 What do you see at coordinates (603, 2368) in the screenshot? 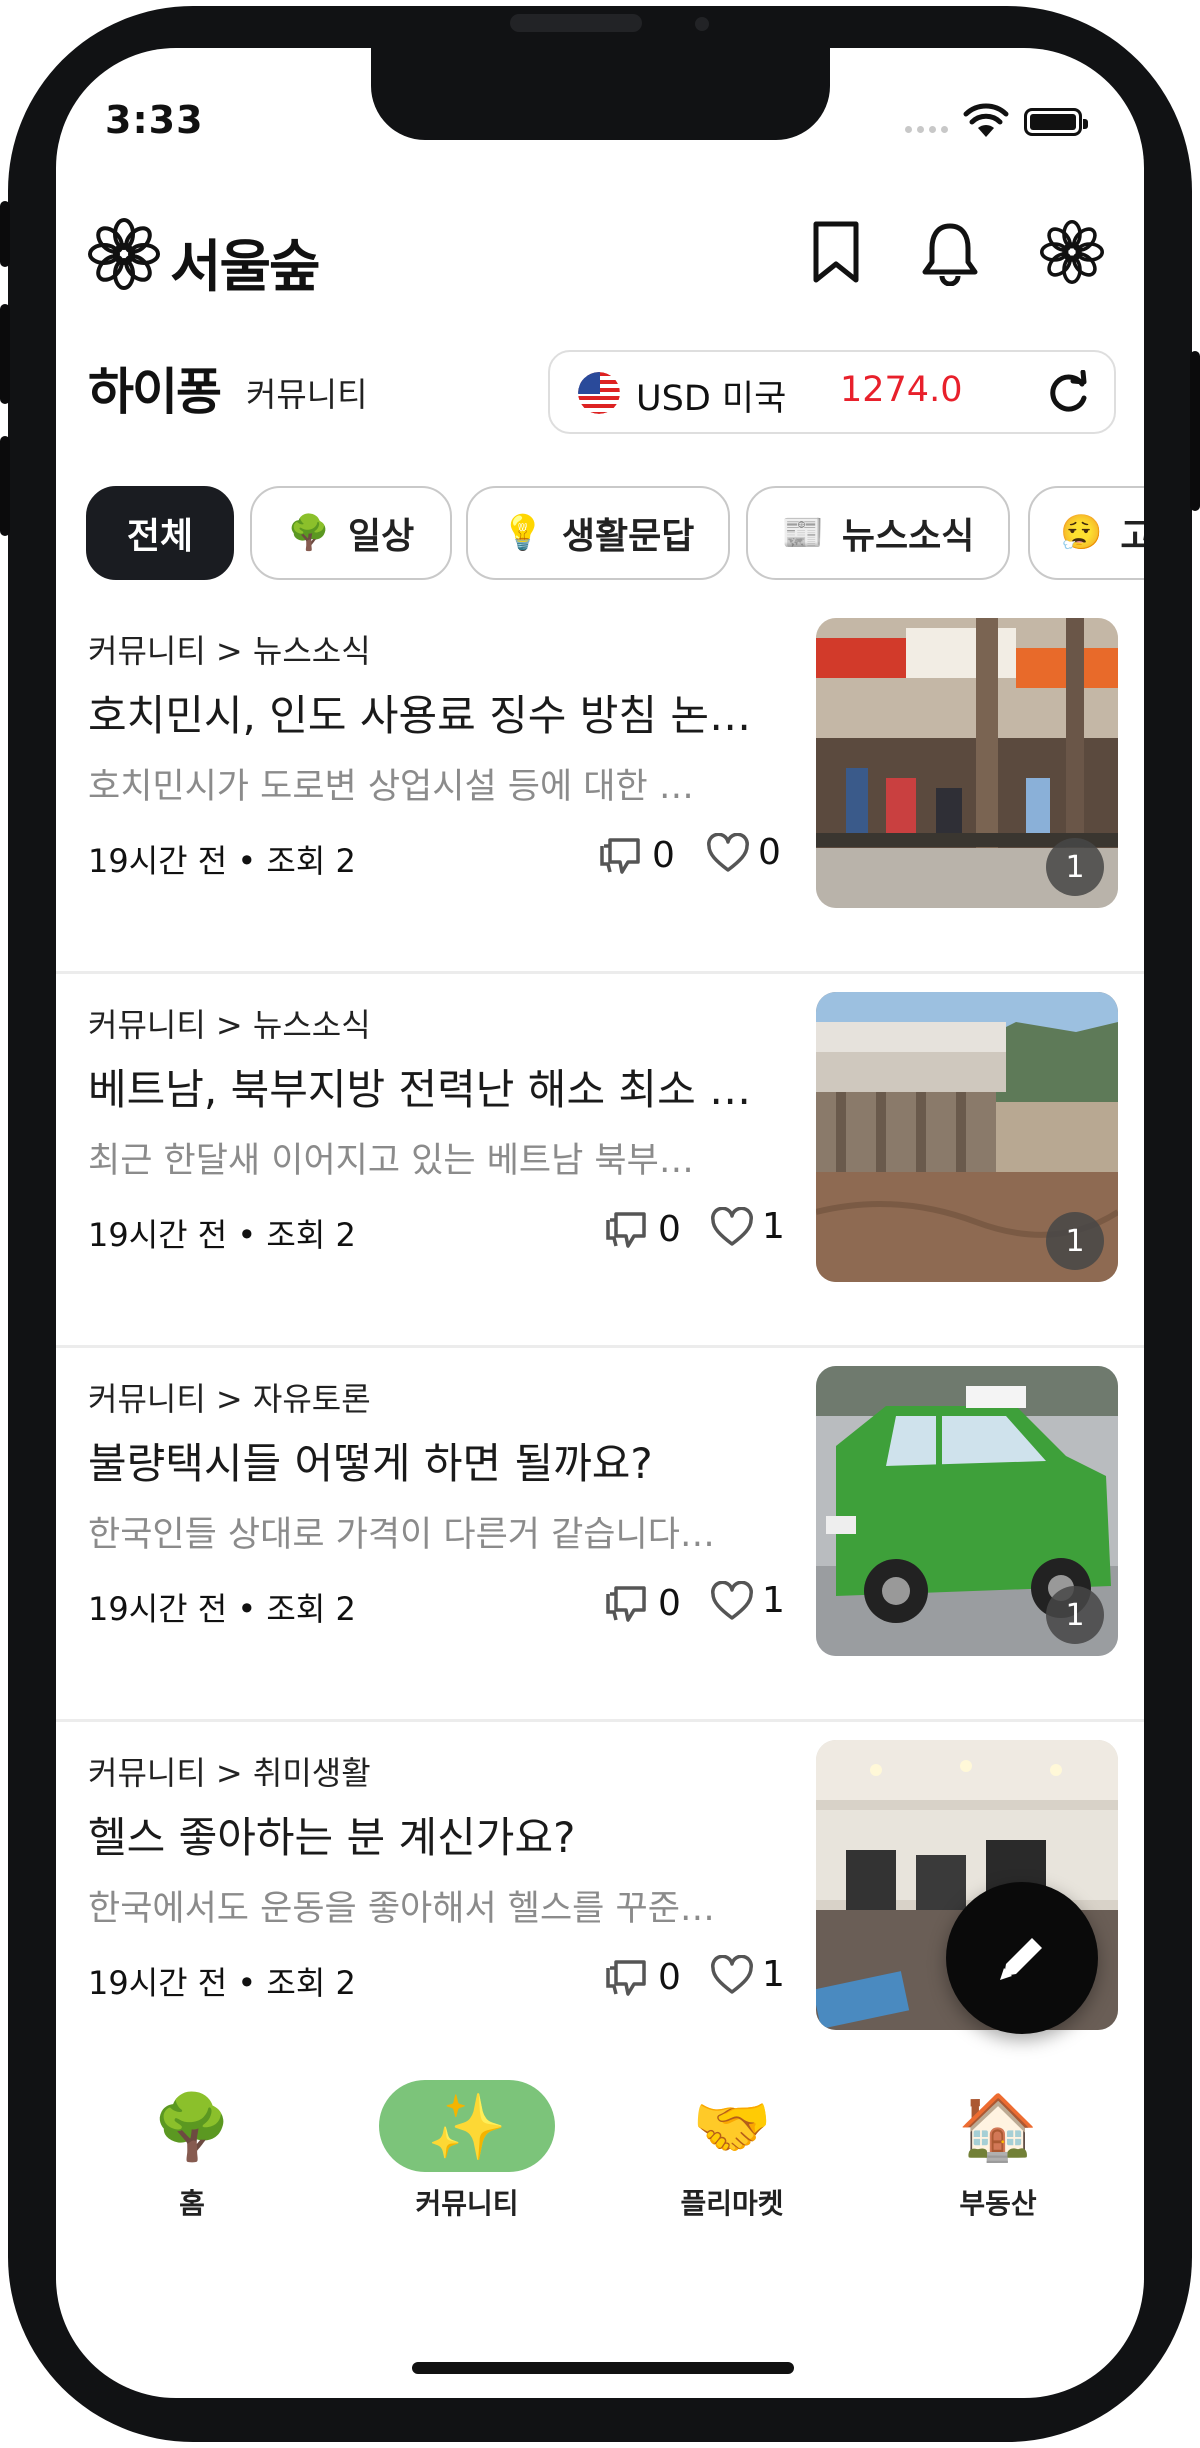
I see `home-indicator` at bounding box center [603, 2368].